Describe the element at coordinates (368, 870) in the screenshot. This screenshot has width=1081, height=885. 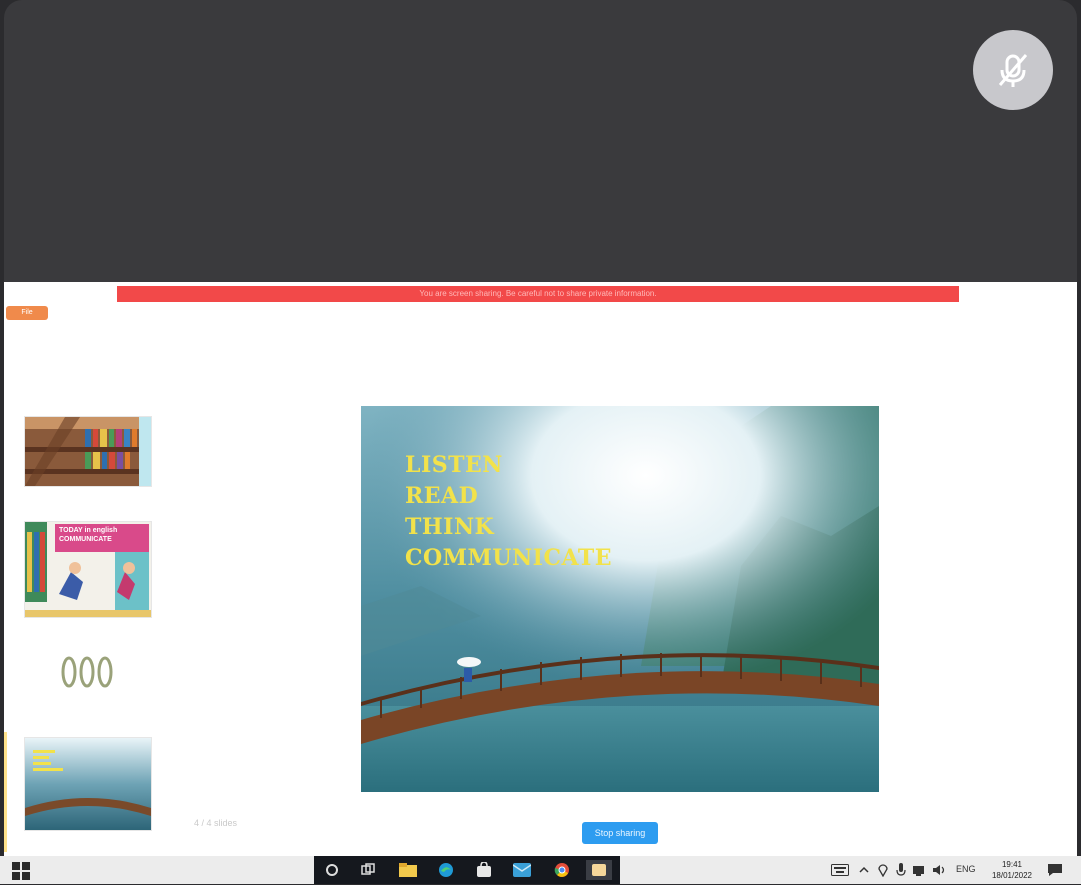
I see `task-view-icon` at that location.